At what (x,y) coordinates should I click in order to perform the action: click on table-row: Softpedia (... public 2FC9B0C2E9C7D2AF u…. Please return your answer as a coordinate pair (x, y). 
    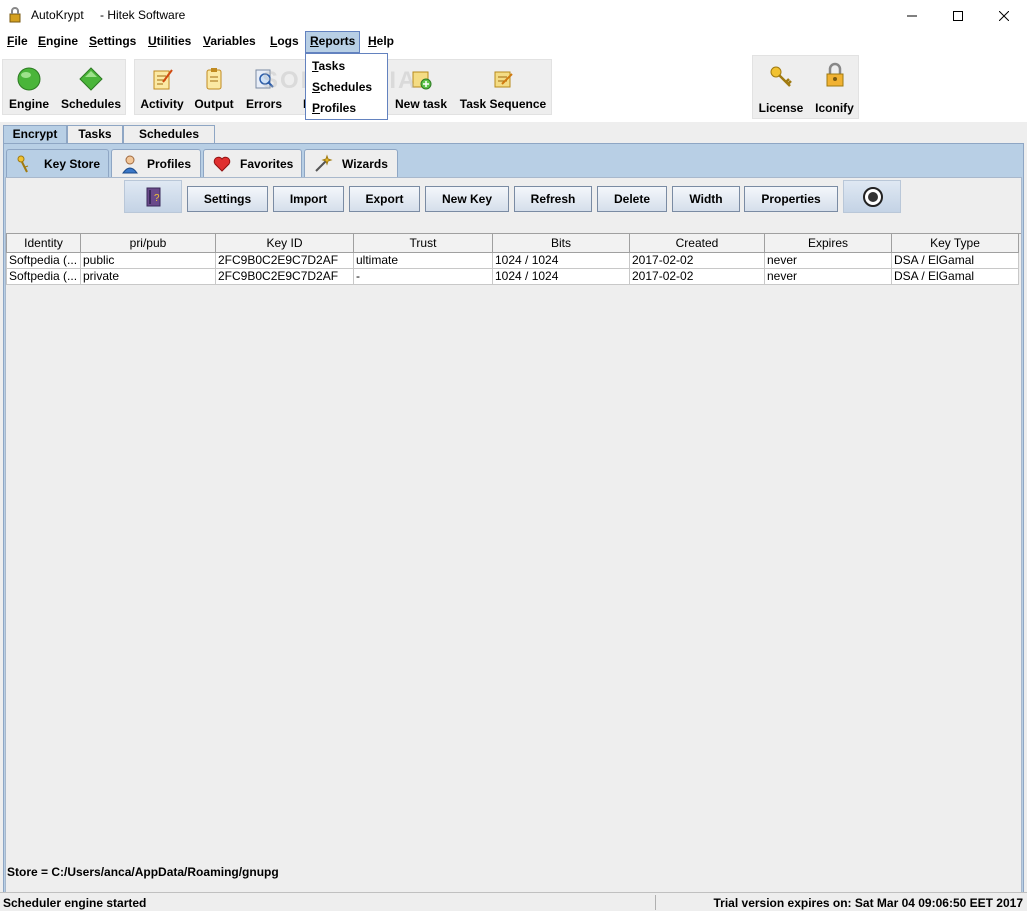
    Looking at the image, I should click on (512, 260).